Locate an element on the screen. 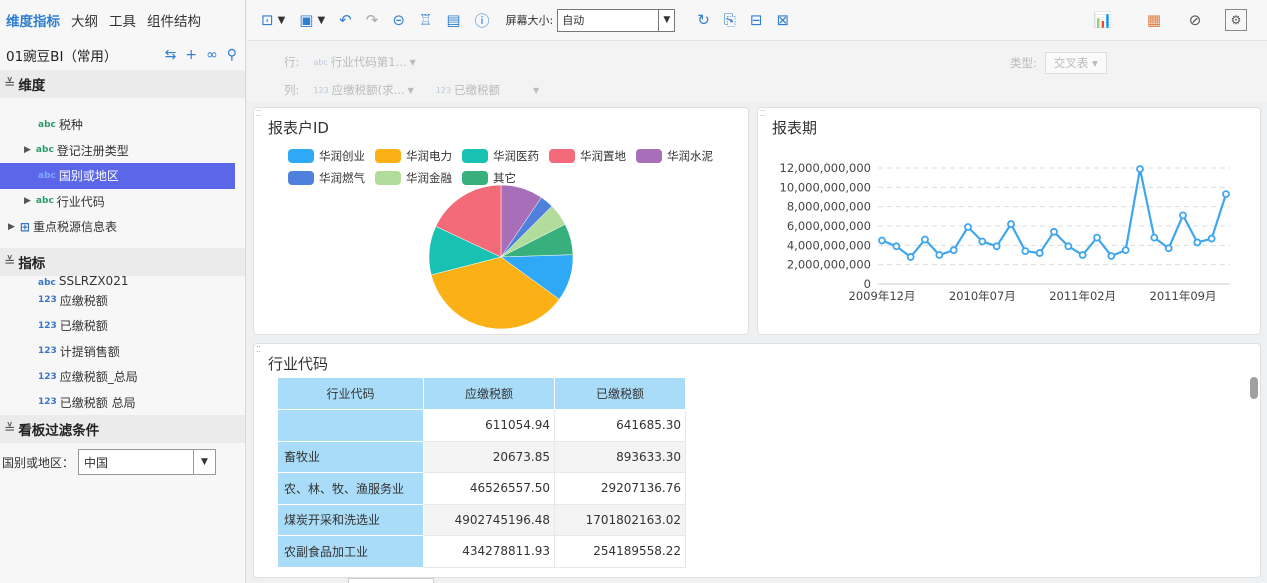 The height and width of the screenshot is (583, 1267). save-icon: ▣ is located at coordinates (306, 20).